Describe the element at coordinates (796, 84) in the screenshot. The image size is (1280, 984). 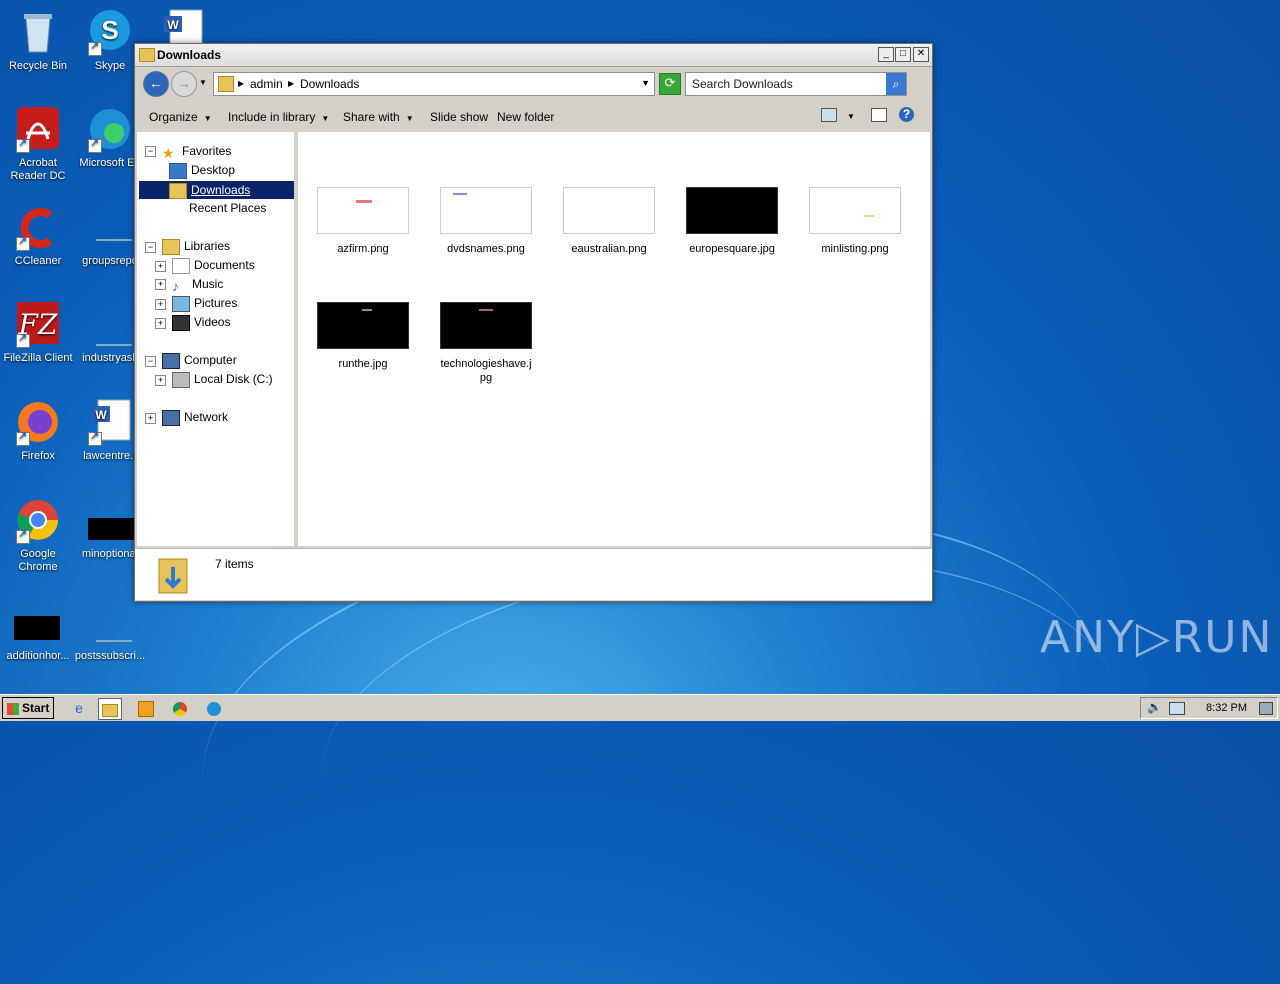
I see `search-input: Search Downloads ⌕` at that location.